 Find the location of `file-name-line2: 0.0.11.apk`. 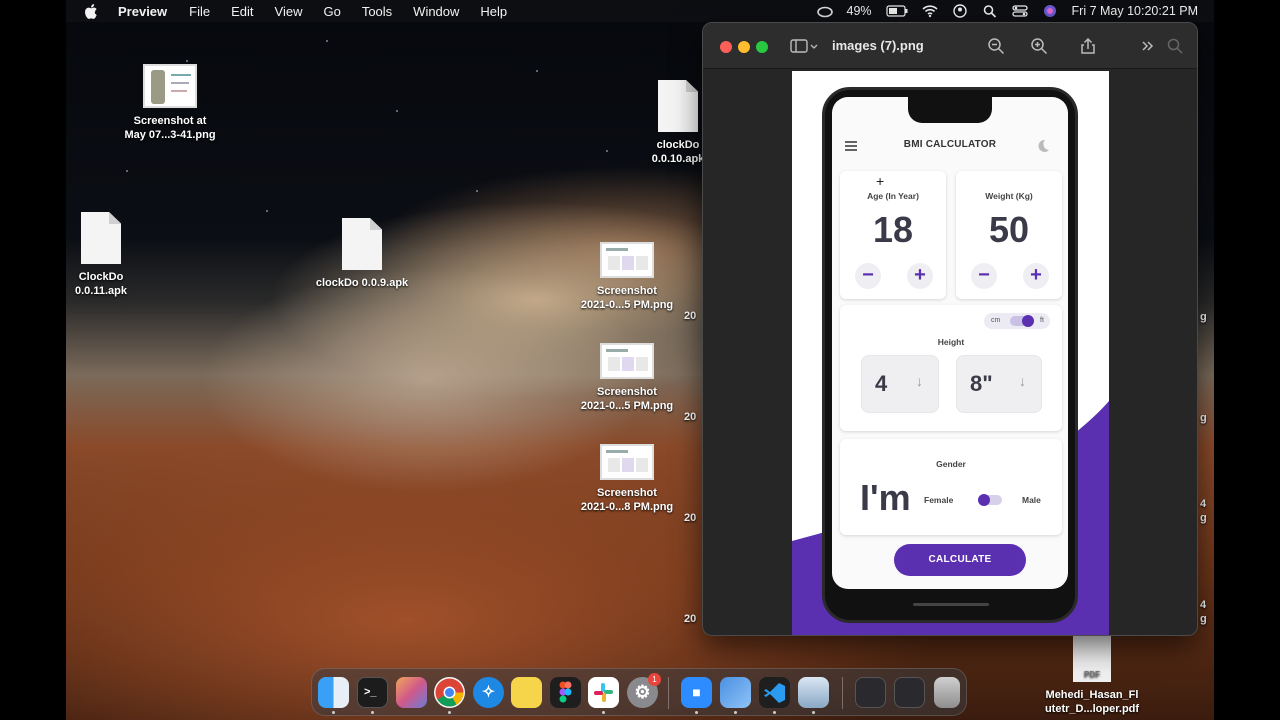

file-name-line2: 0.0.11.apk is located at coordinates (101, 291).